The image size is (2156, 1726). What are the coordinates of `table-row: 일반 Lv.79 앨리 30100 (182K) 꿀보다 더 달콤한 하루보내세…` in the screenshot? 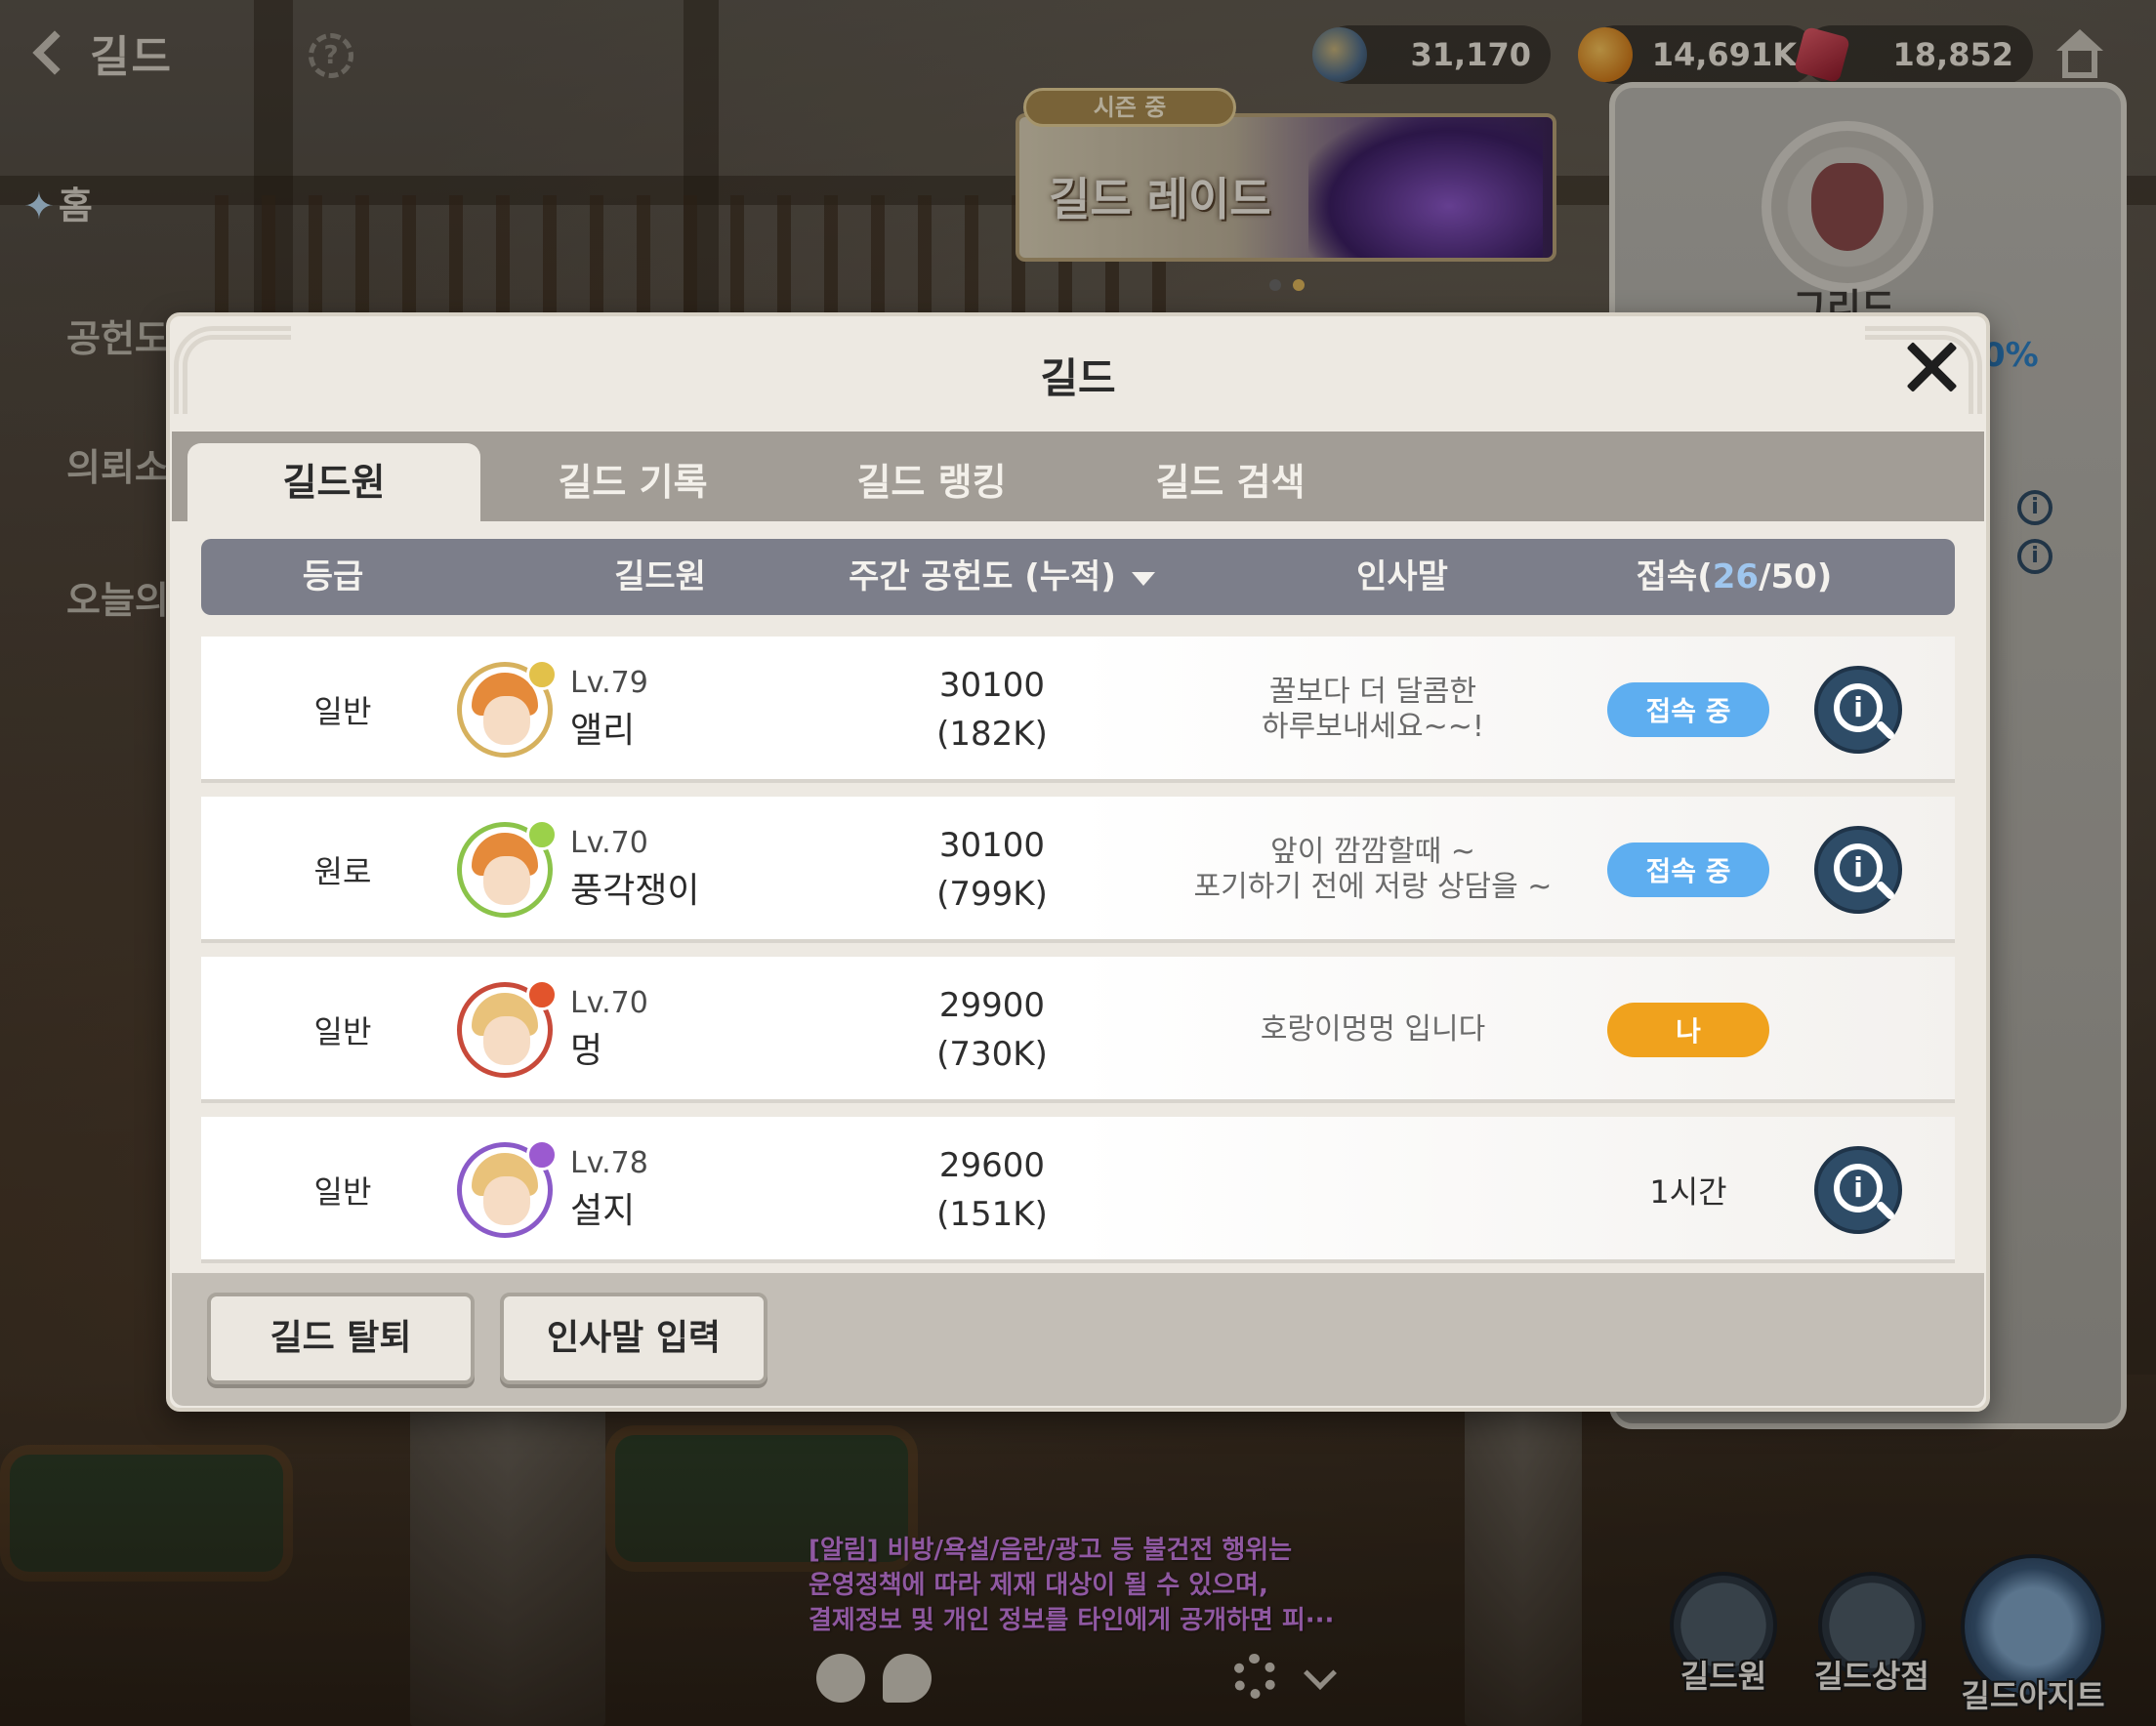 It's located at (1078, 710).